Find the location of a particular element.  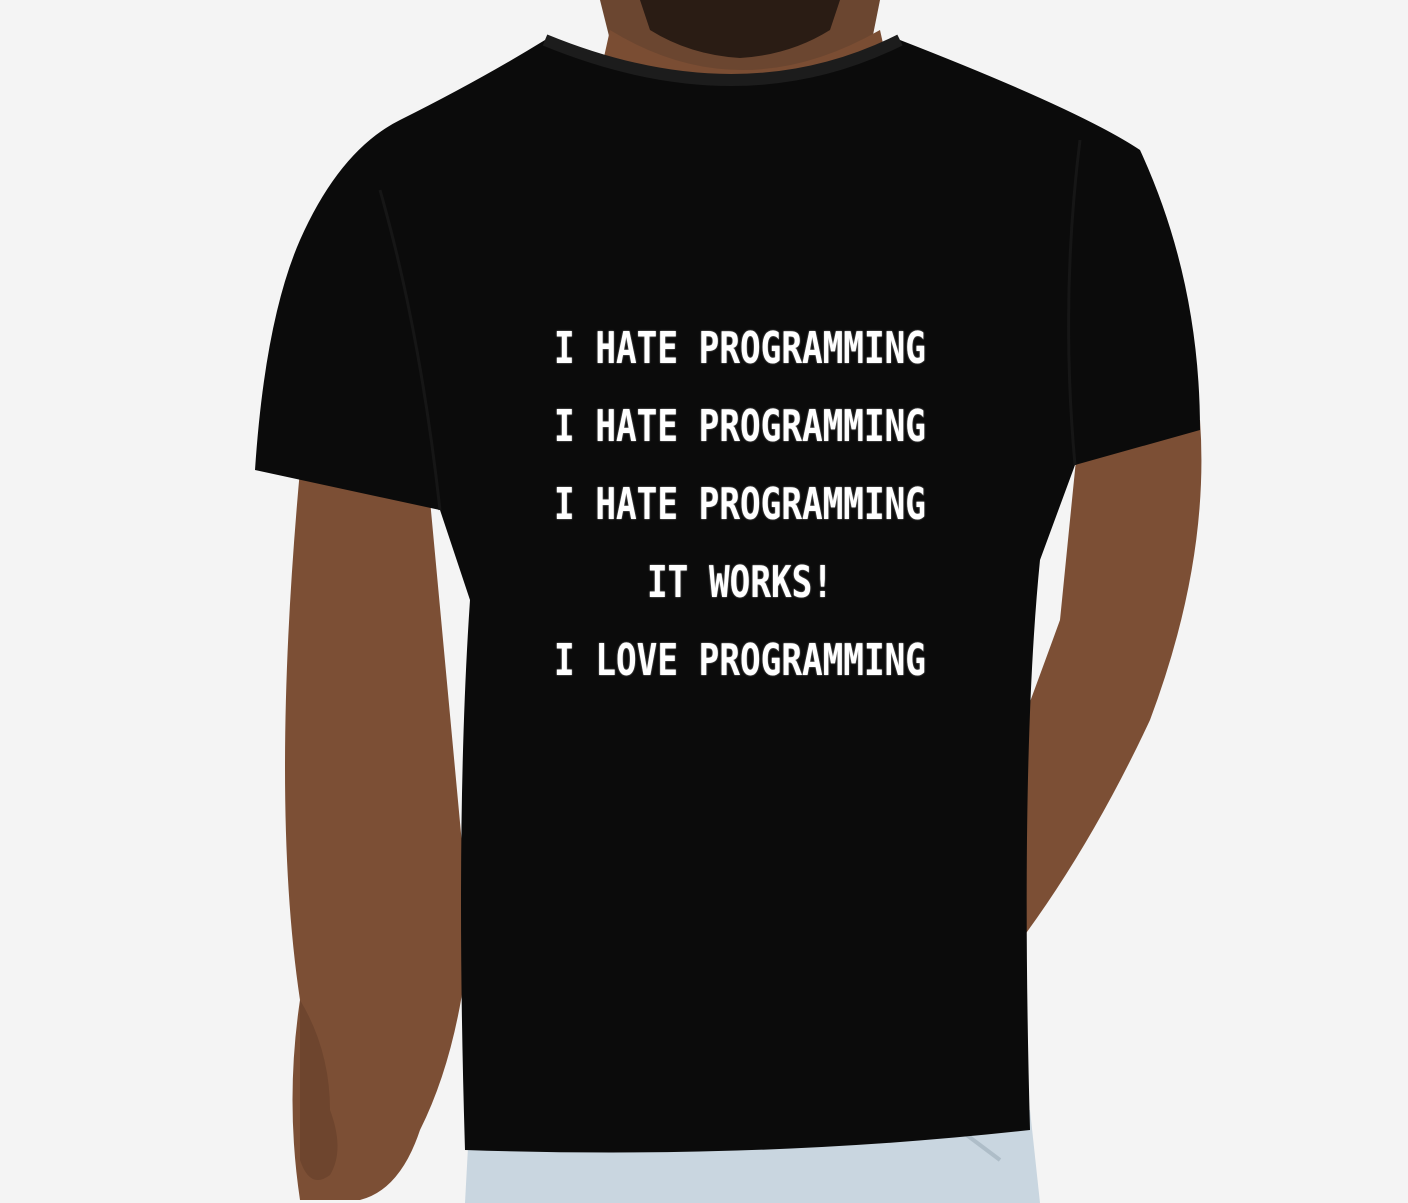

print-line: I LOVE PROGRAMMING is located at coordinates (740, 660).